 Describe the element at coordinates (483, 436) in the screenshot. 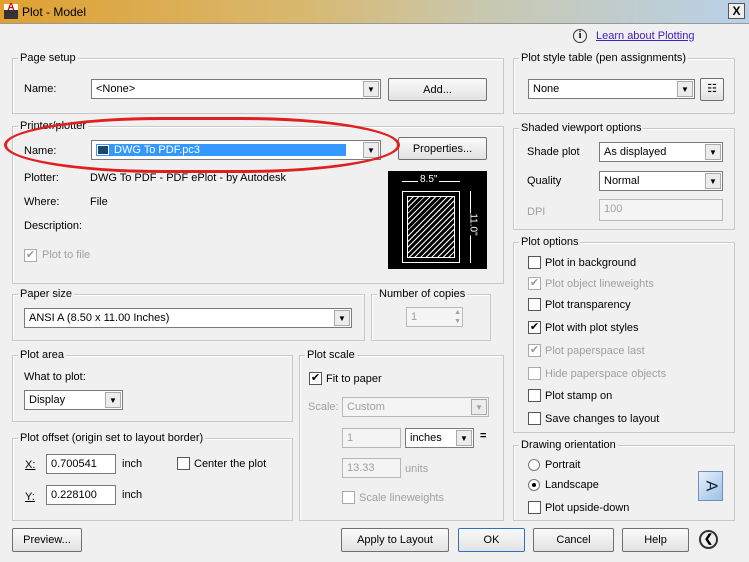

I see `equals-label: =` at that location.